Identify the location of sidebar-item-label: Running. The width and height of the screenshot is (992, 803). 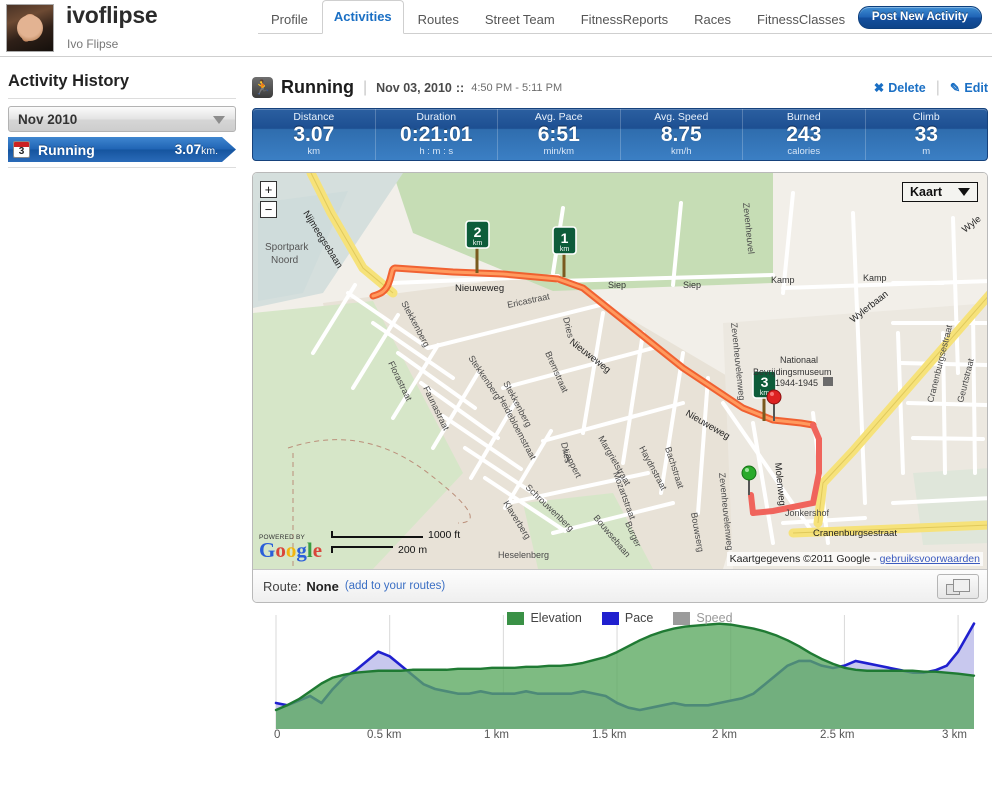
(66, 149).